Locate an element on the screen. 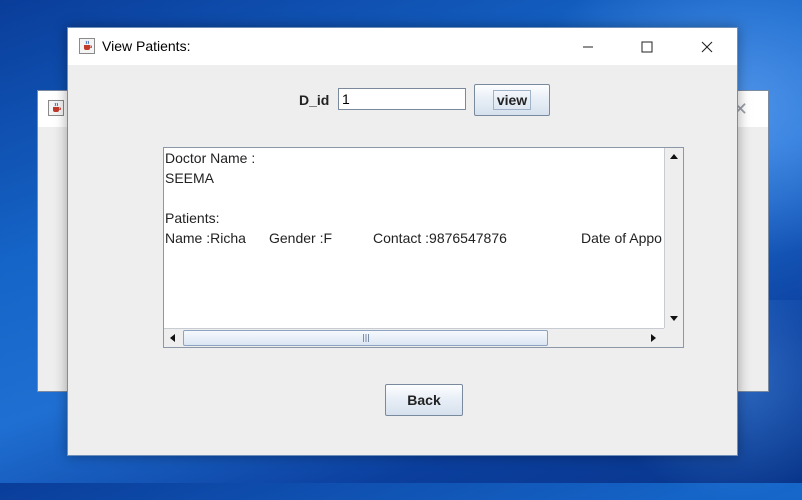 This screenshot has height=500, width=802. arrow-down-icon is located at coordinates (674, 318).